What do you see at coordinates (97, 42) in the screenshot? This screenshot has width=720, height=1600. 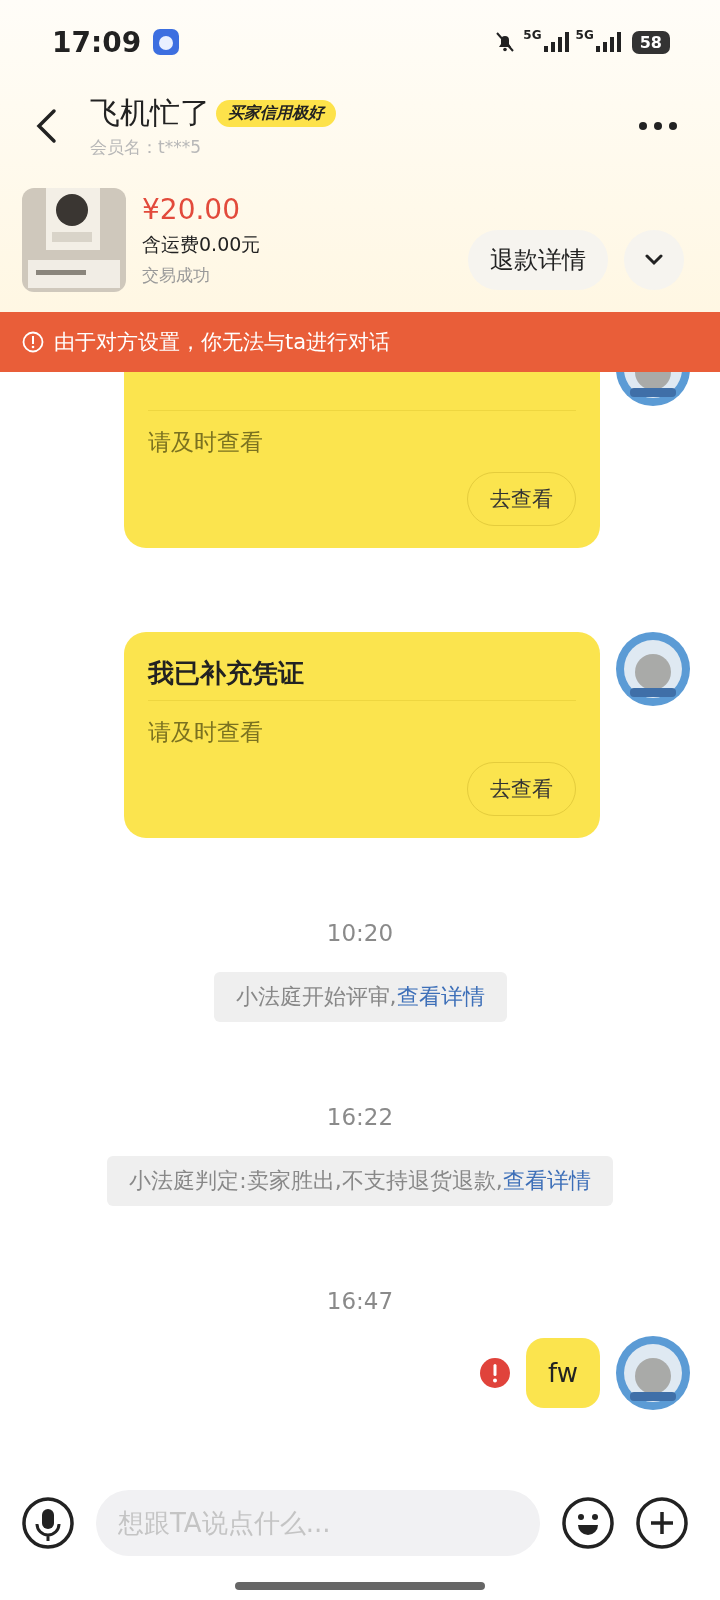 I see `status-time: 17:09` at bounding box center [97, 42].